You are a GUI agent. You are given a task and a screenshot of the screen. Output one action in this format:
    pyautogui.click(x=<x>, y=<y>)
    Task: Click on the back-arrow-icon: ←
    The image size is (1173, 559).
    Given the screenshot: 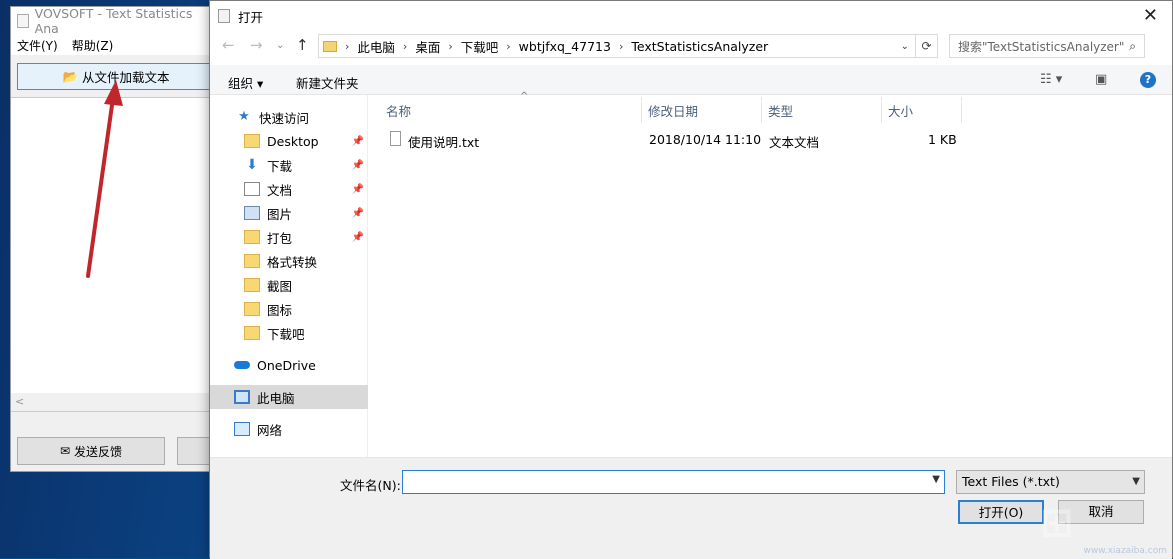 What is the action you would take?
    pyautogui.click(x=228, y=45)
    